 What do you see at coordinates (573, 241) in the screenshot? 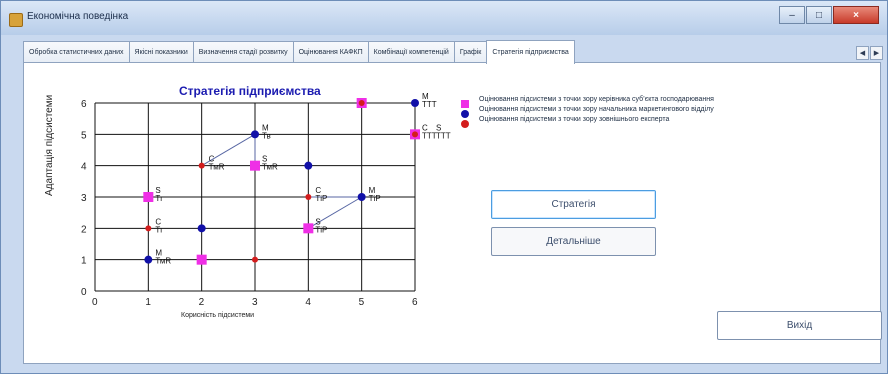
I see `details-button: Детальніше` at bounding box center [573, 241].